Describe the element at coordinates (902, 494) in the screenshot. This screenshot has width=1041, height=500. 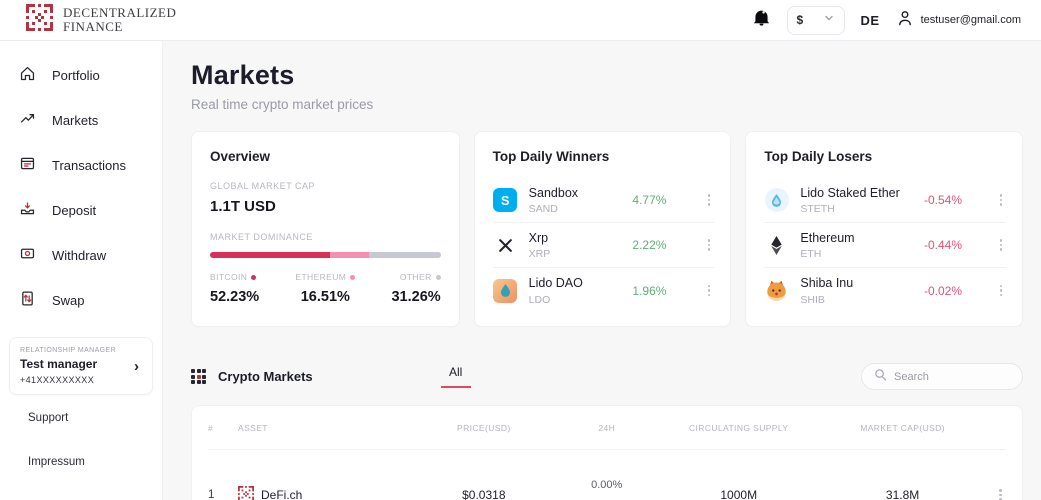
I see `row-market-cap: 31.8M` at that location.